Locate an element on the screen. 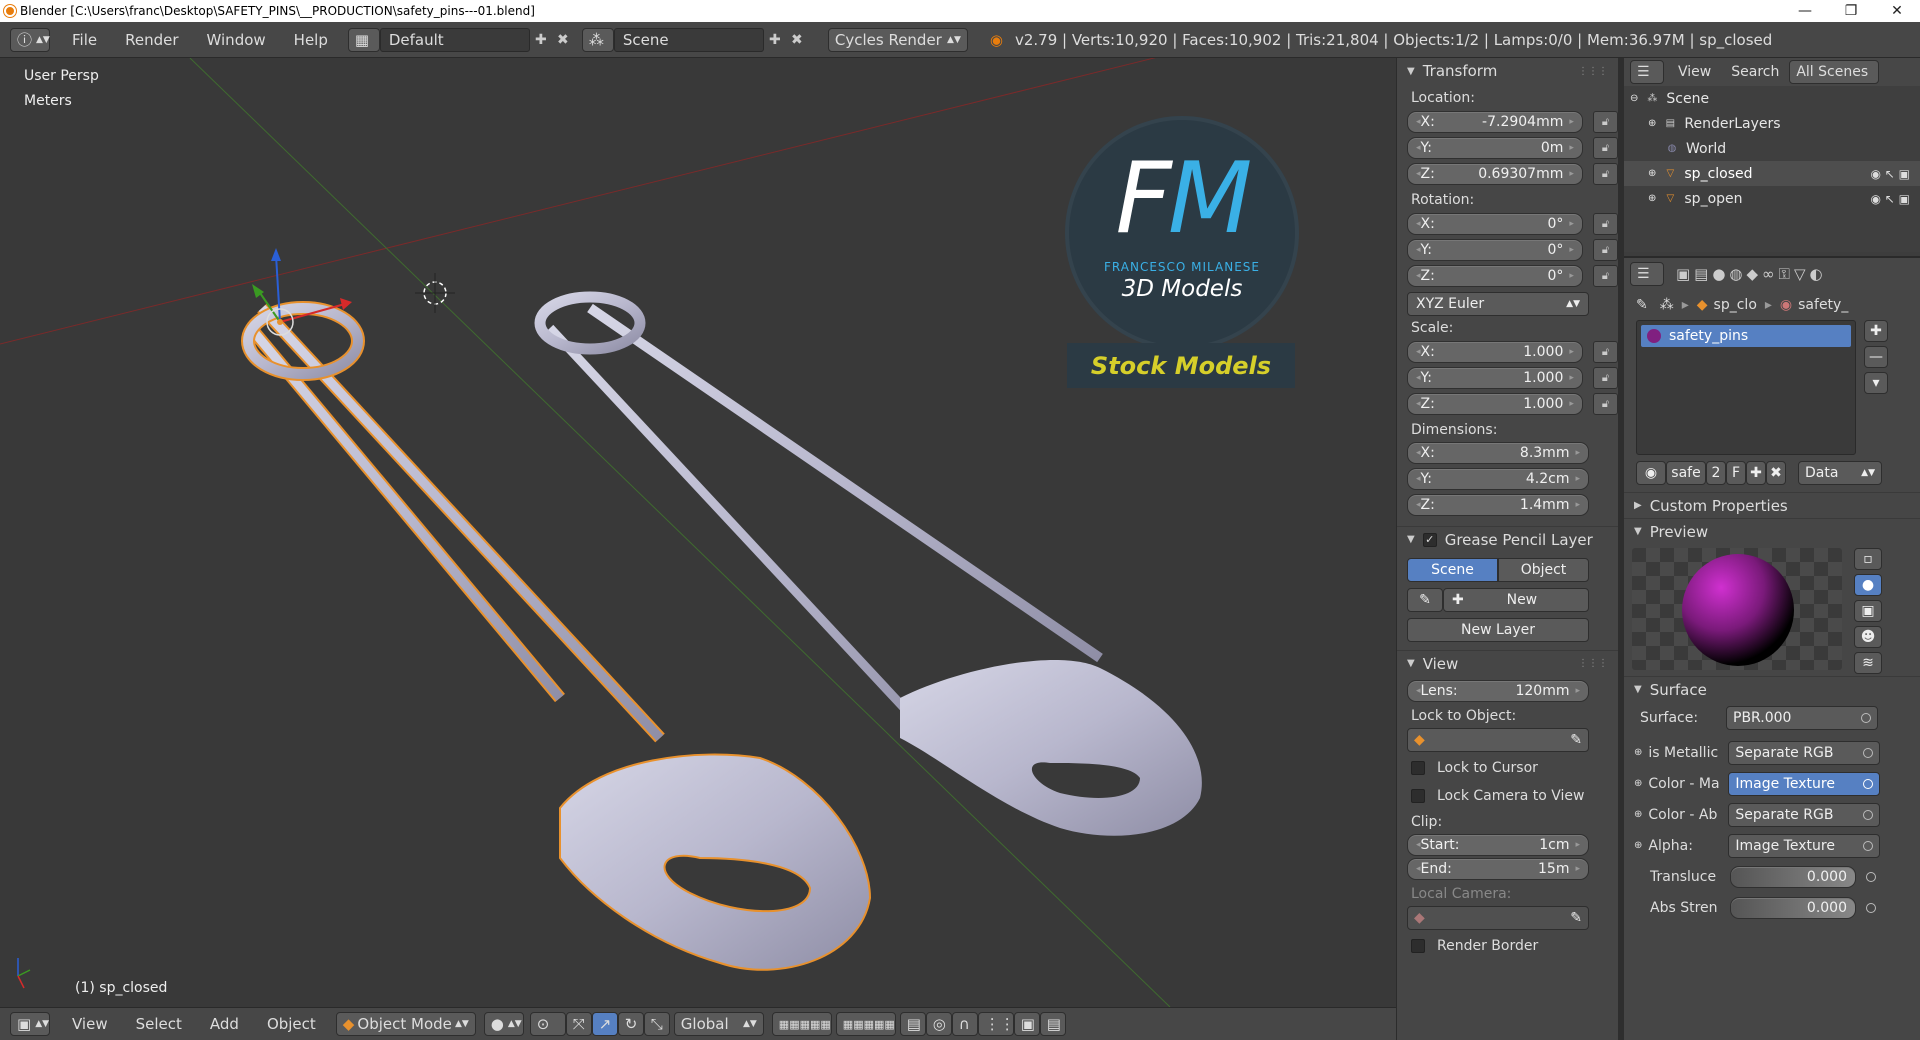 The height and width of the screenshot is (1040, 1920). viewport-menu-add: Add is located at coordinates (224, 1024).